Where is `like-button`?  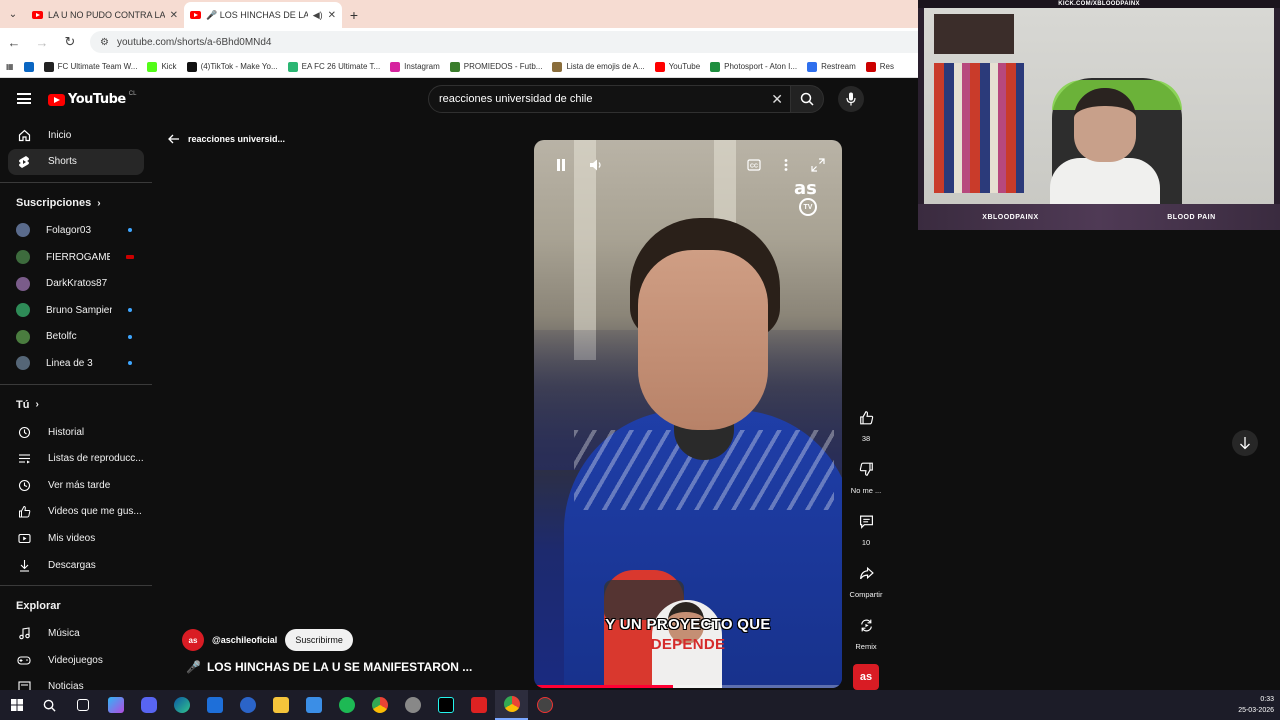 like-button is located at coordinates (866, 417).